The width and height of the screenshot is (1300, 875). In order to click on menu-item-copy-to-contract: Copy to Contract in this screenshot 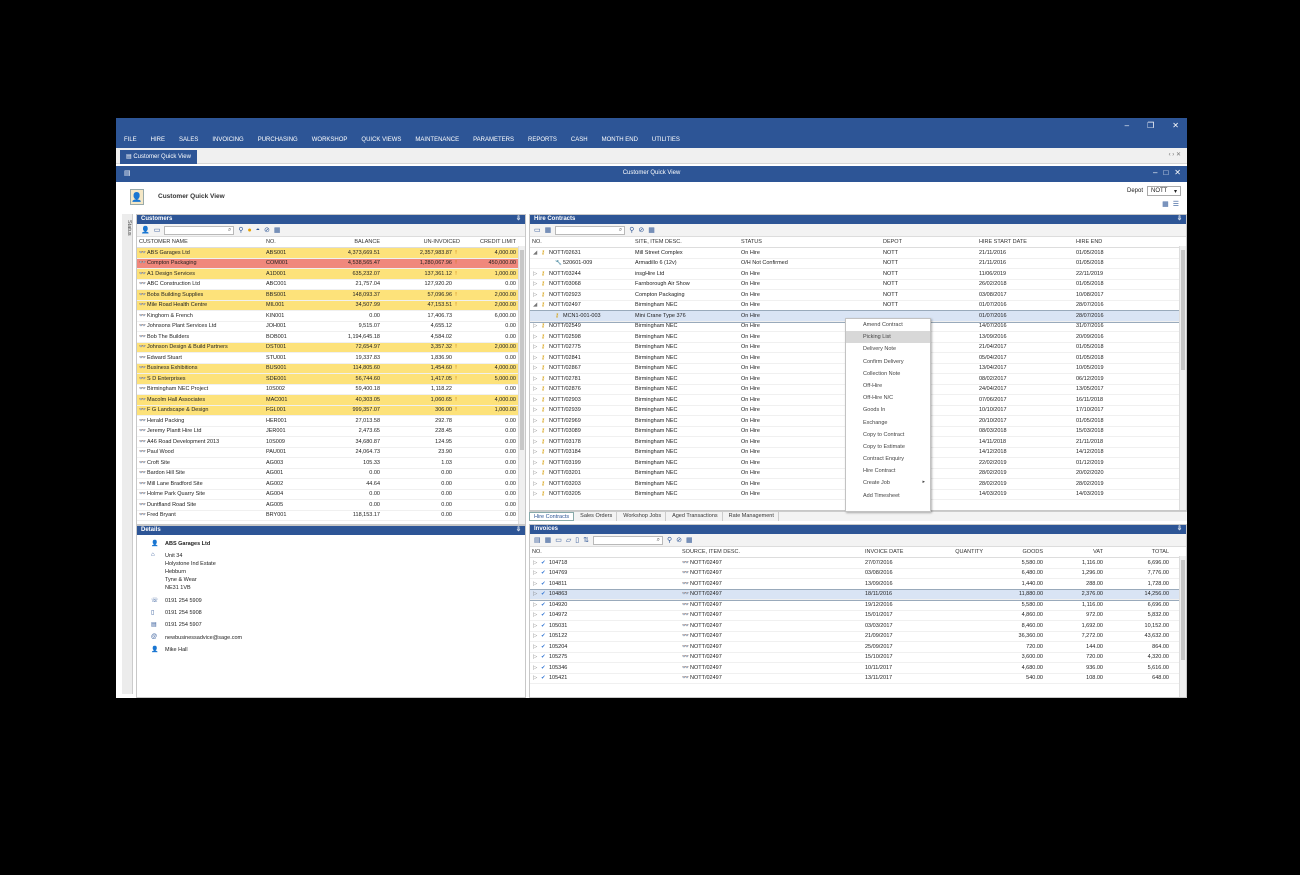, I will do `click(888, 435)`.